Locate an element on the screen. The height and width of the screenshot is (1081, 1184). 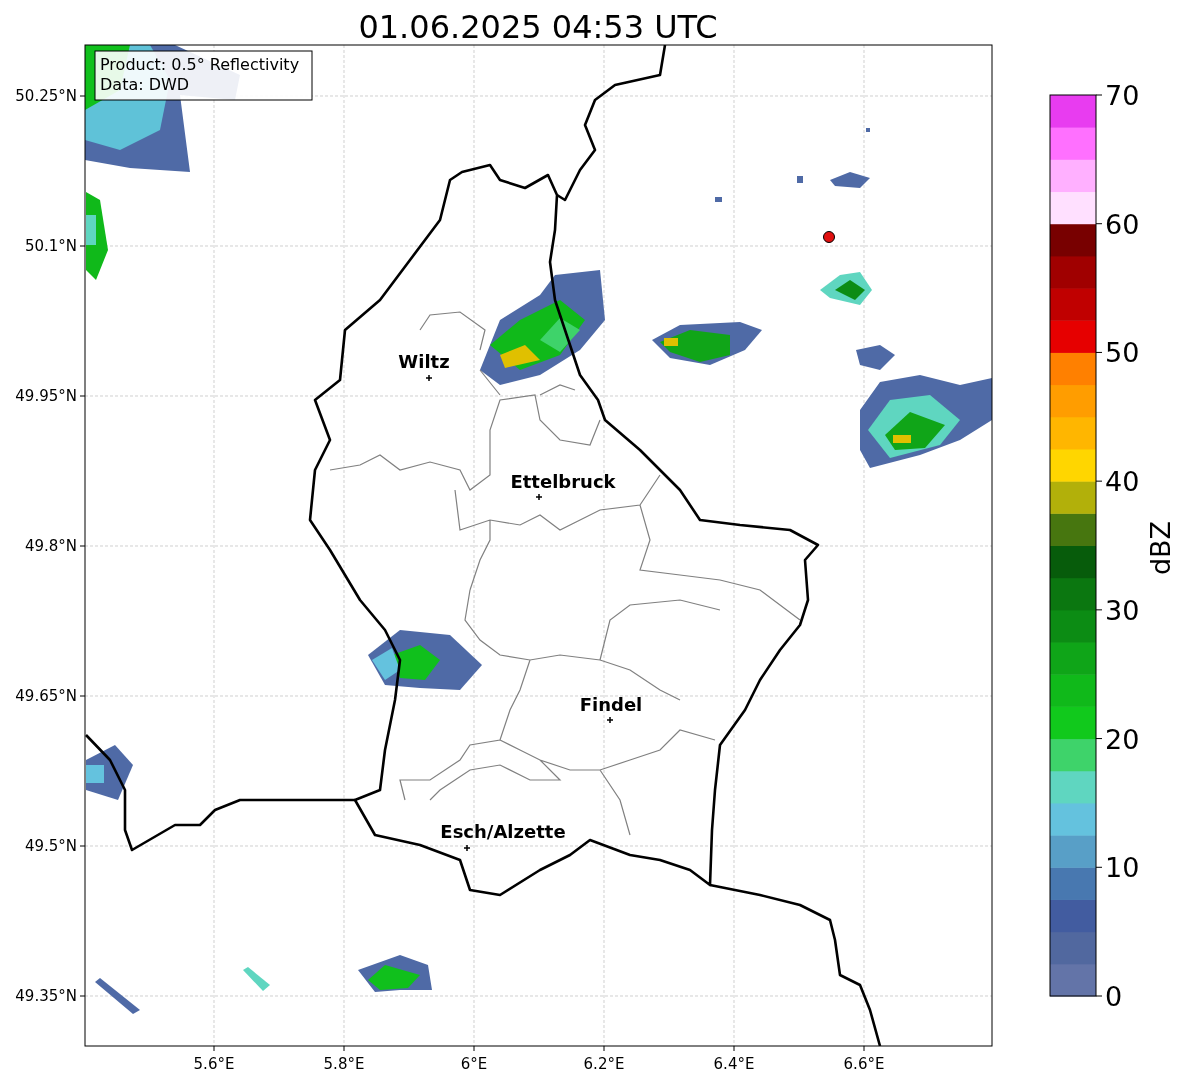
axis-tick-label: 6°E is located at coordinates (474, 1064).